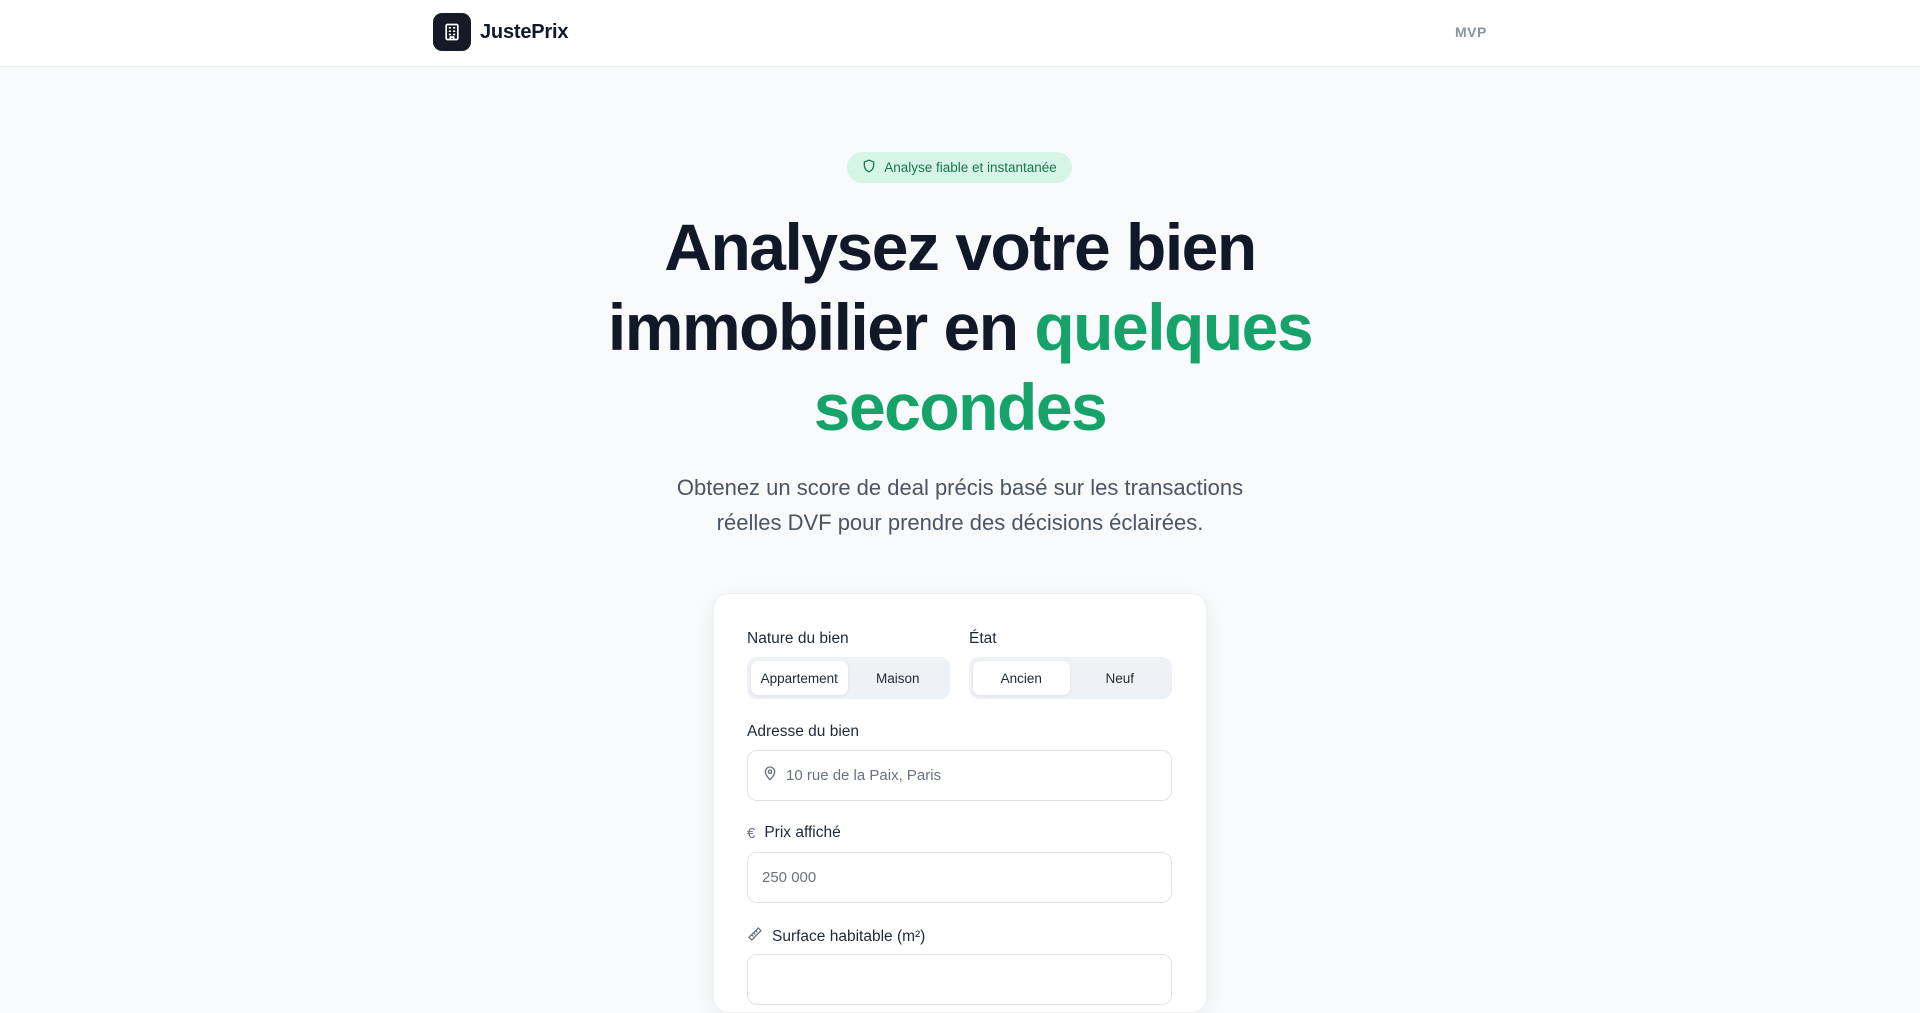 Image resolution: width=1920 pixels, height=1013 pixels. I want to click on price-field, so click(959, 877).